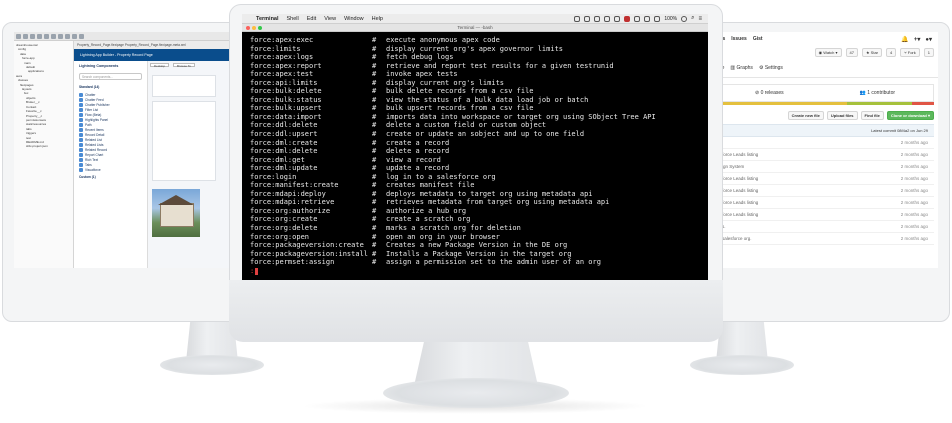 This screenshot has width=952, height=423. Describe the element at coordinates (293, 19) in the screenshot. I see `menu-shell: Shell` at that location.